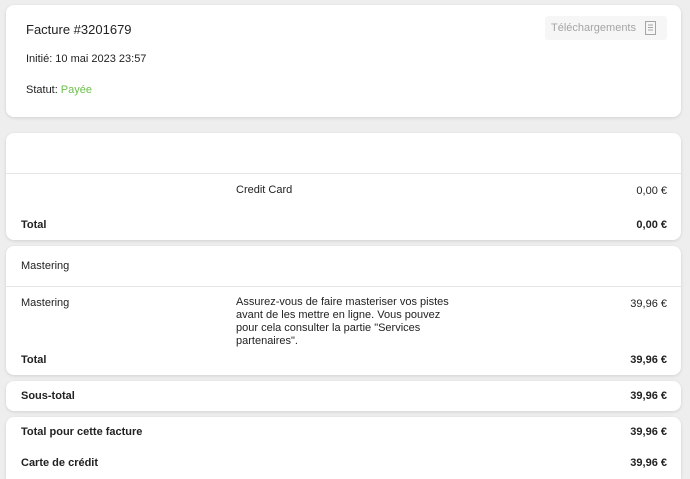 The height and width of the screenshot is (479, 690). What do you see at coordinates (264, 190) in the screenshot?
I see `payment-method-name: Credit Card` at bounding box center [264, 190].